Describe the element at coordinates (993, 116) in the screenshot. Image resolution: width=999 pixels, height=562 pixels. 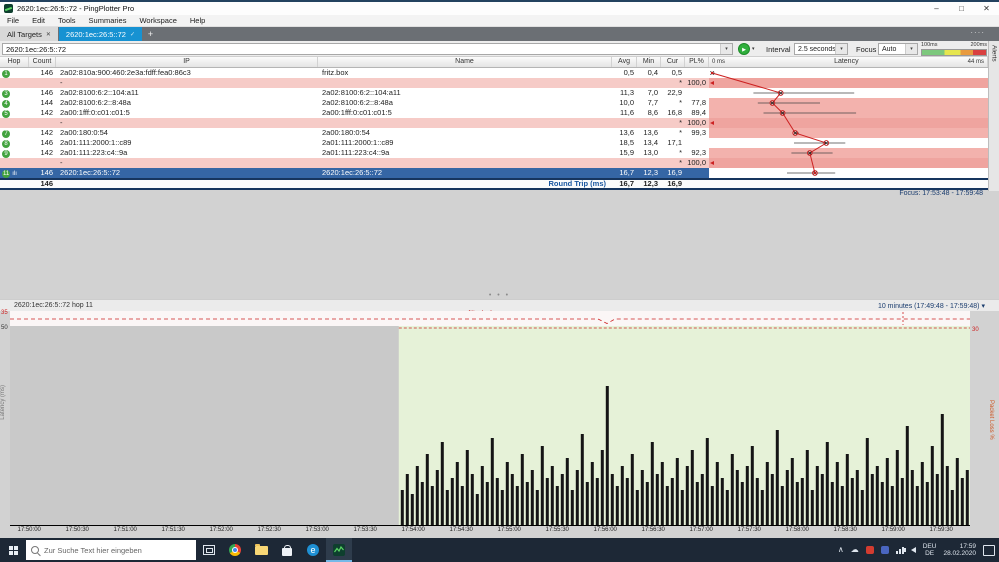
I see `alerts-side-tab: Alerts` at that location.